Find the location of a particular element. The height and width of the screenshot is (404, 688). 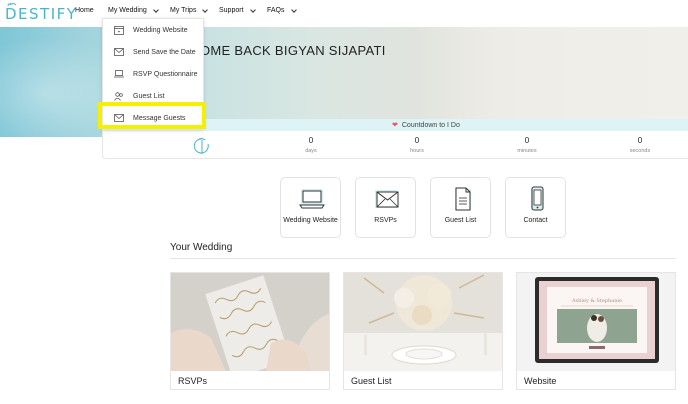

card-rsvps: RSVPs is located at coordinates (250, 331).